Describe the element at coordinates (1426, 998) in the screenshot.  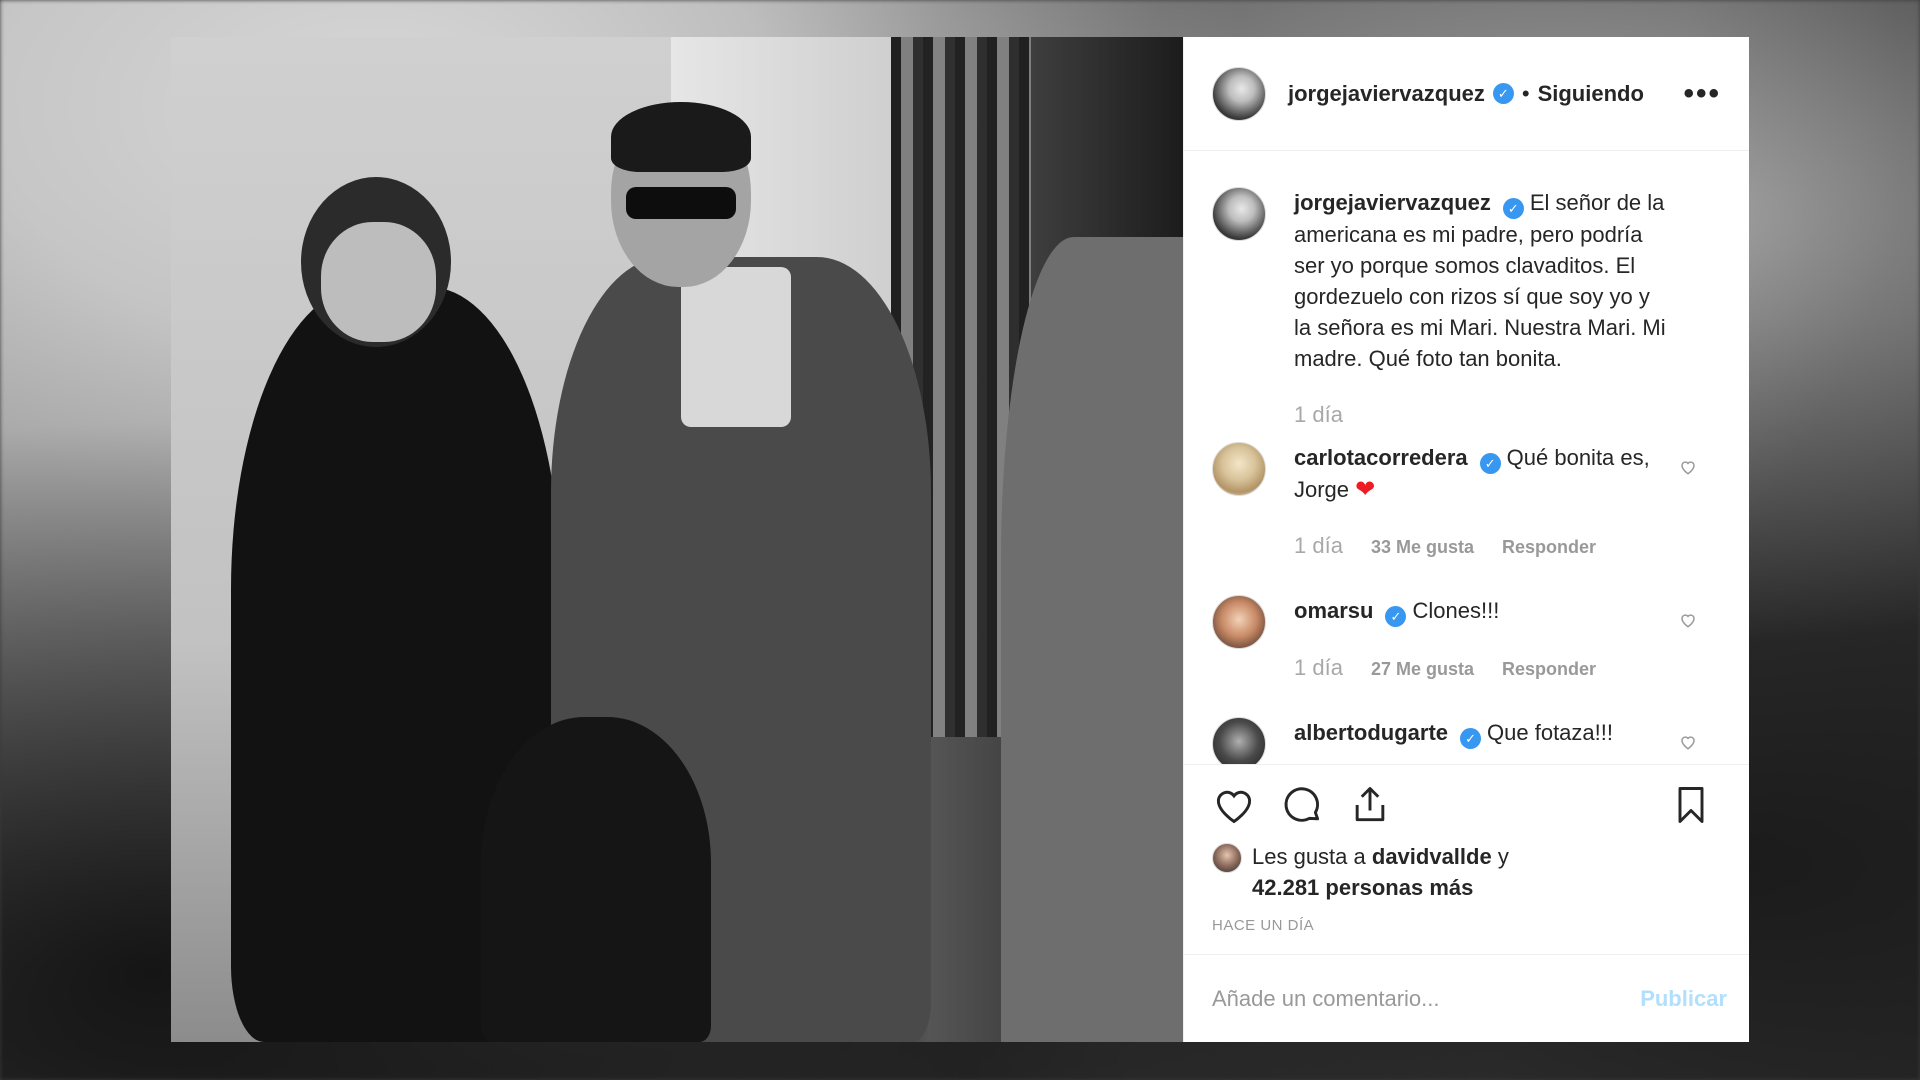
I see `comment-input` at that location.